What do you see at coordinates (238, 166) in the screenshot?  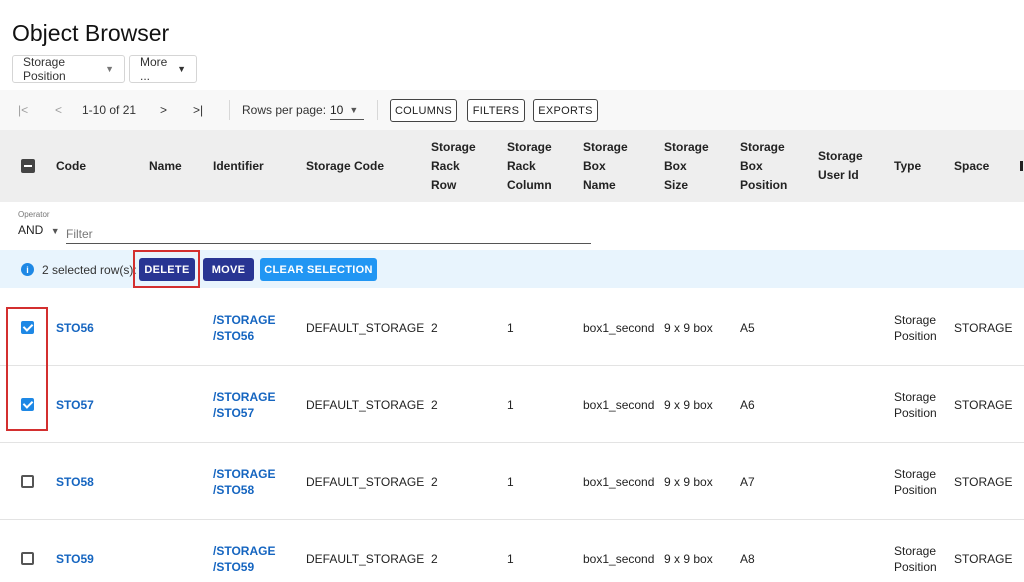 I see `column-header-identifier: Identifier` at bounding box center [238, 166].